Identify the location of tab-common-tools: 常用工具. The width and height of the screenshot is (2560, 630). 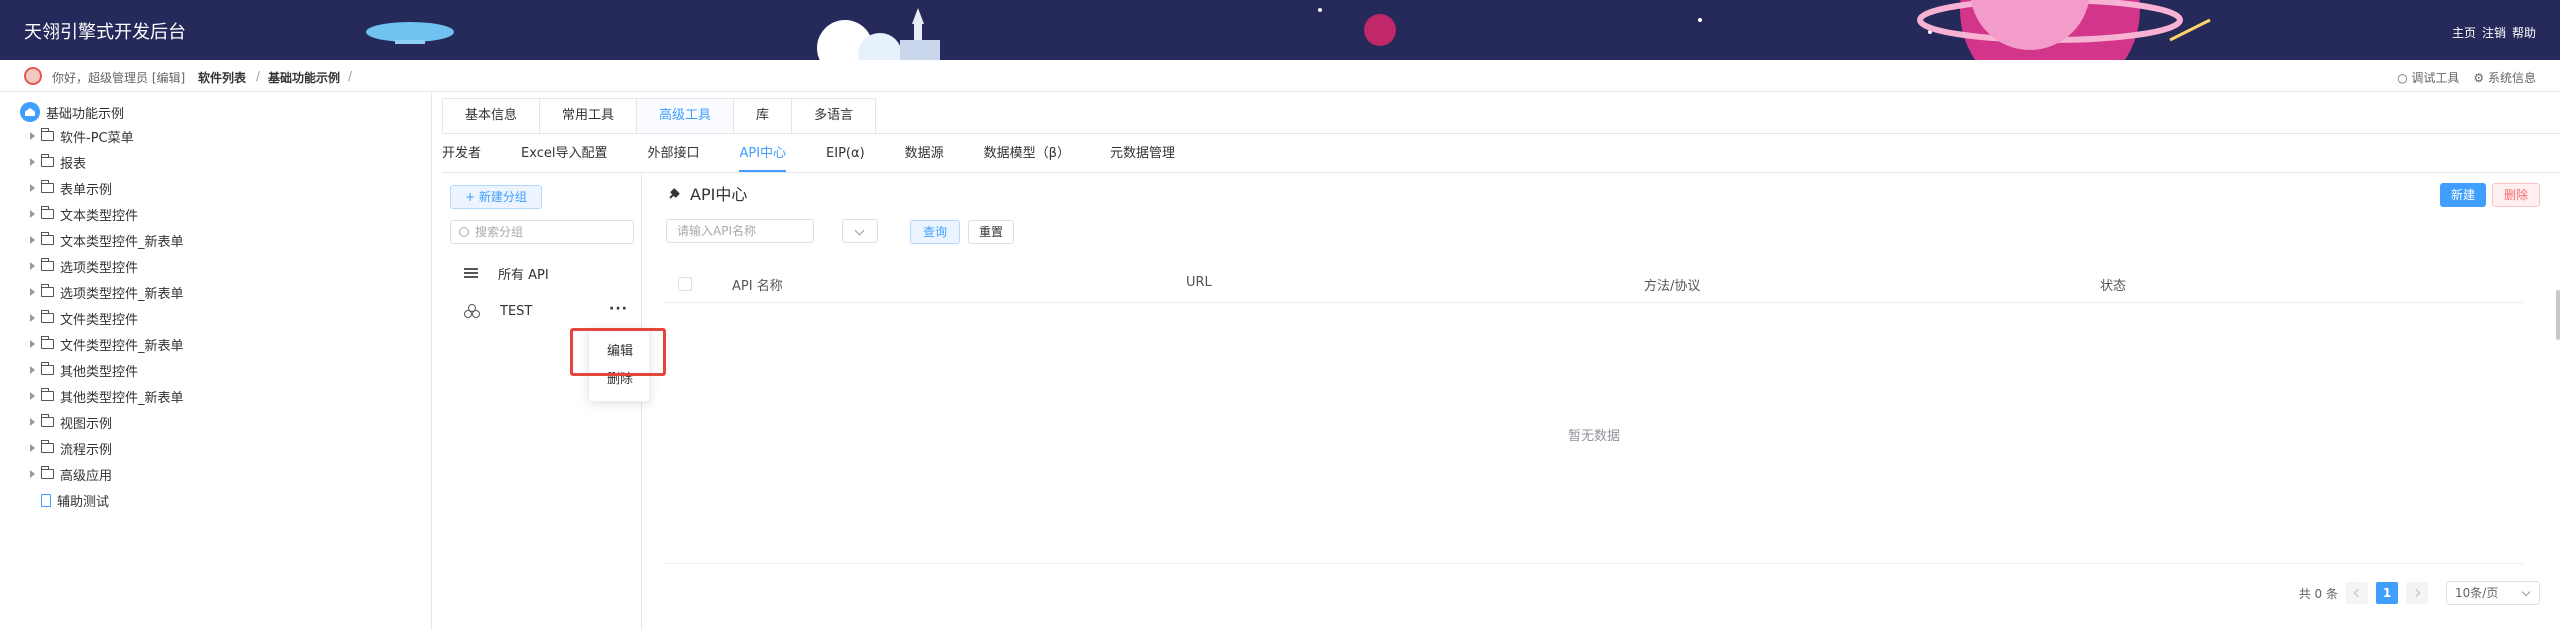
(588, 116).